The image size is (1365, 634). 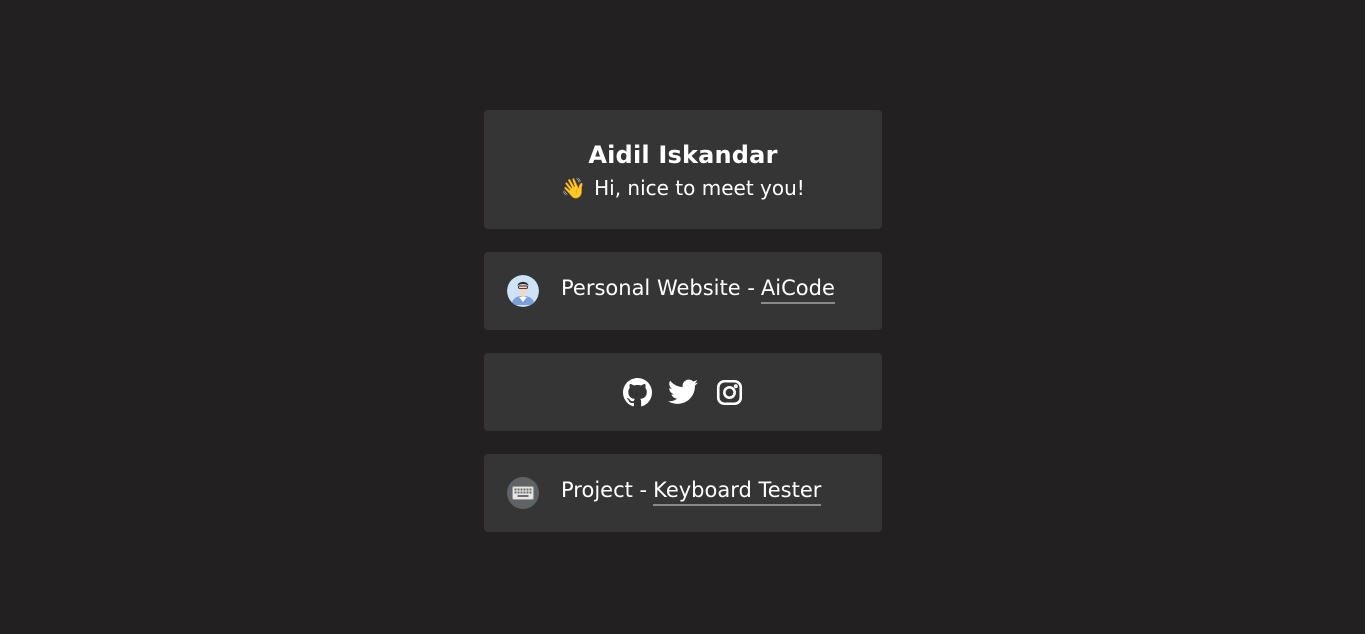 I want to click on website-link-text: Personal Website - AiCode, so click(x=698, y=291).